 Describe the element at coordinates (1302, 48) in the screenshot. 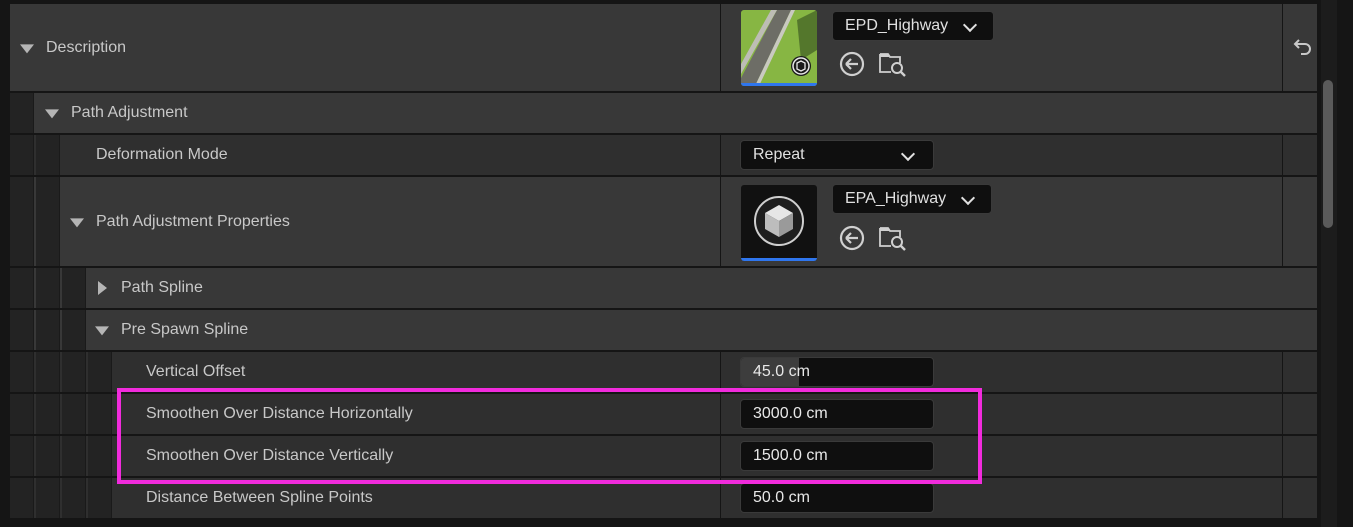

I see `reset-arrow-icon` at that location.